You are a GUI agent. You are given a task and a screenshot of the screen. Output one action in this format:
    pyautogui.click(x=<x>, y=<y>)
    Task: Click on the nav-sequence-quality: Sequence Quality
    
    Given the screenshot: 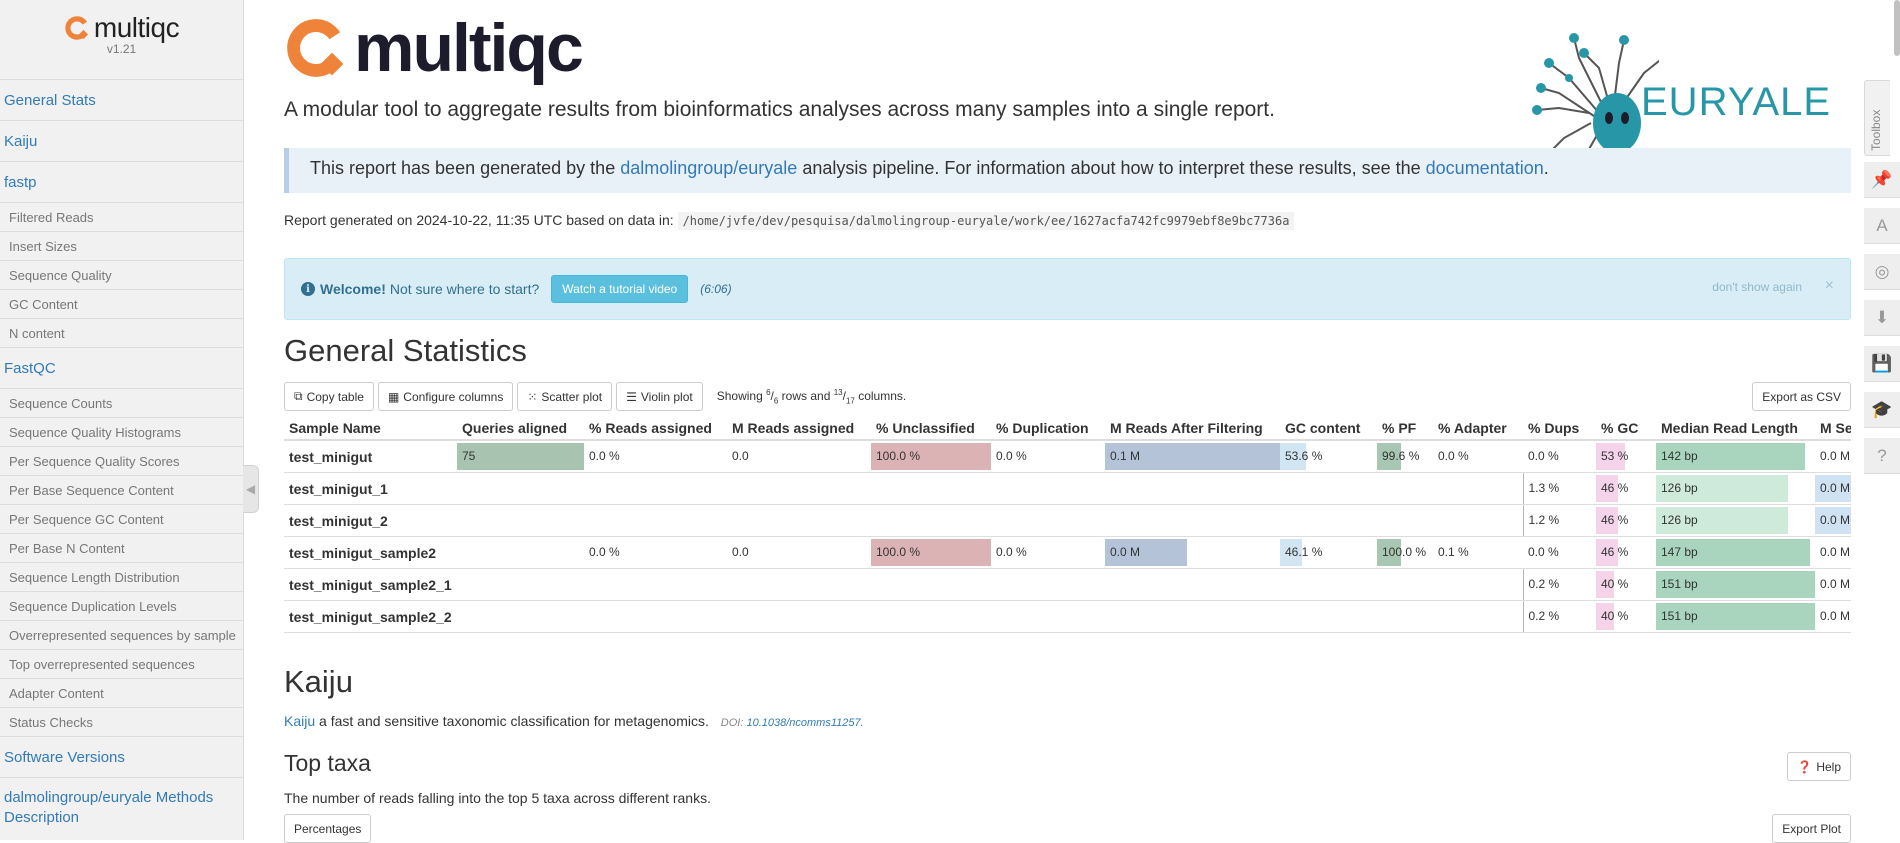 What is the action you would take?
    pyautogui.click(x=121, y=275)
    